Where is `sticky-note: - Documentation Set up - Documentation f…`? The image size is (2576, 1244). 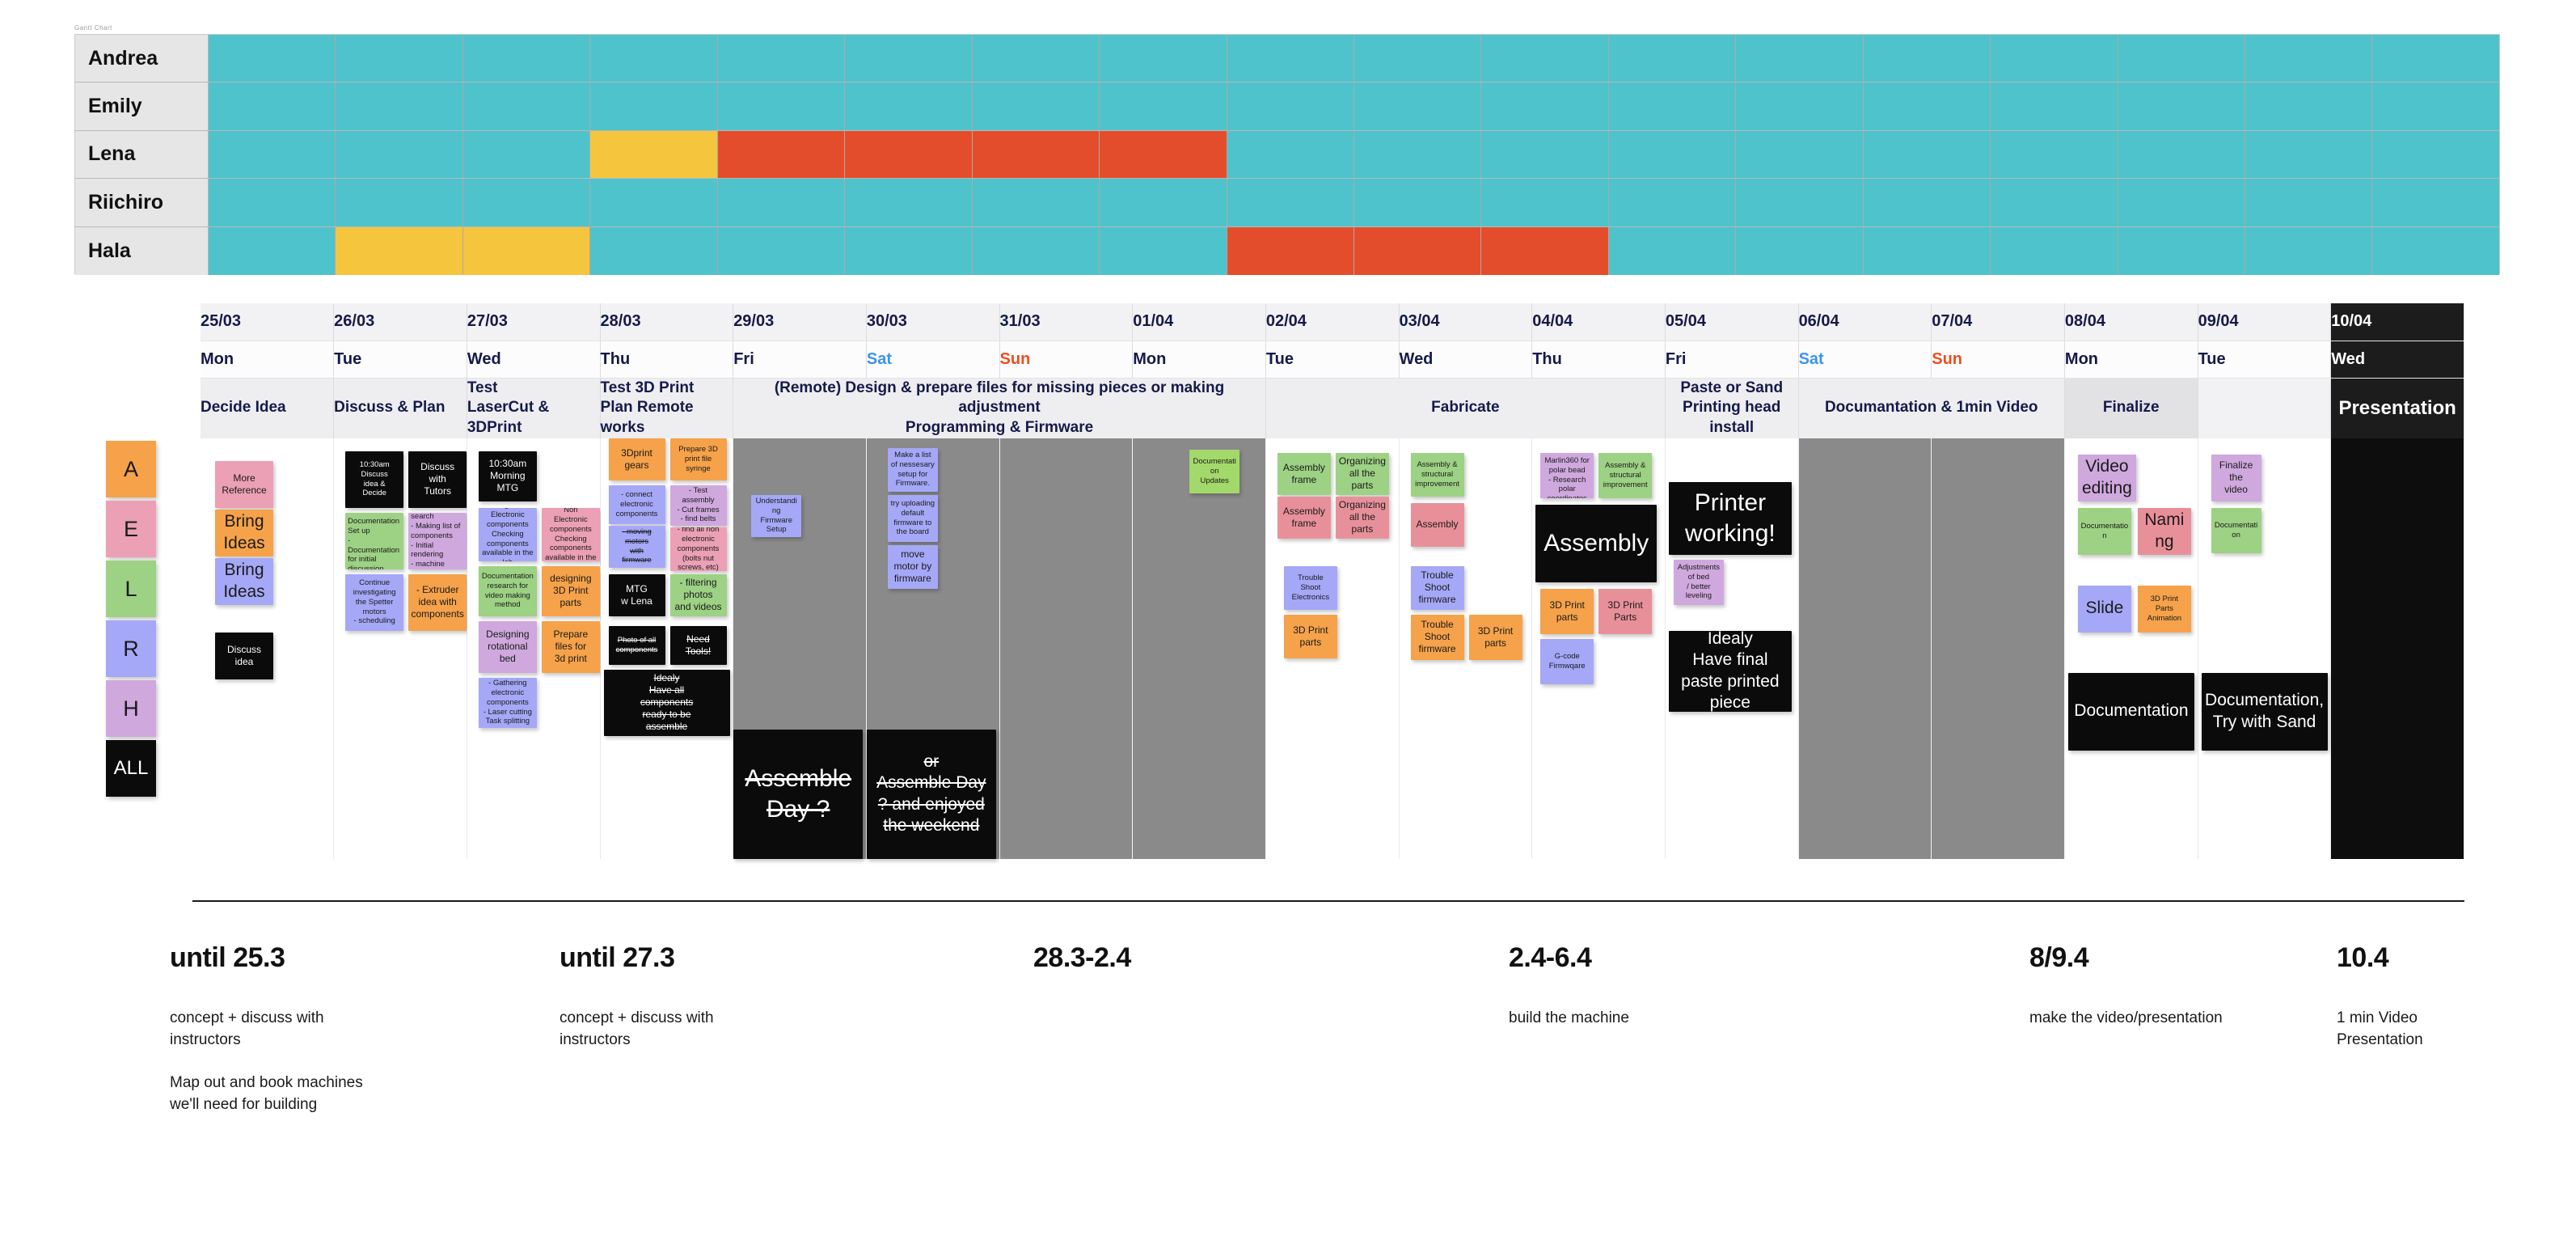
sticky-note: - Documentation Set up - Documentation f… is located at coordinates (374, 540).